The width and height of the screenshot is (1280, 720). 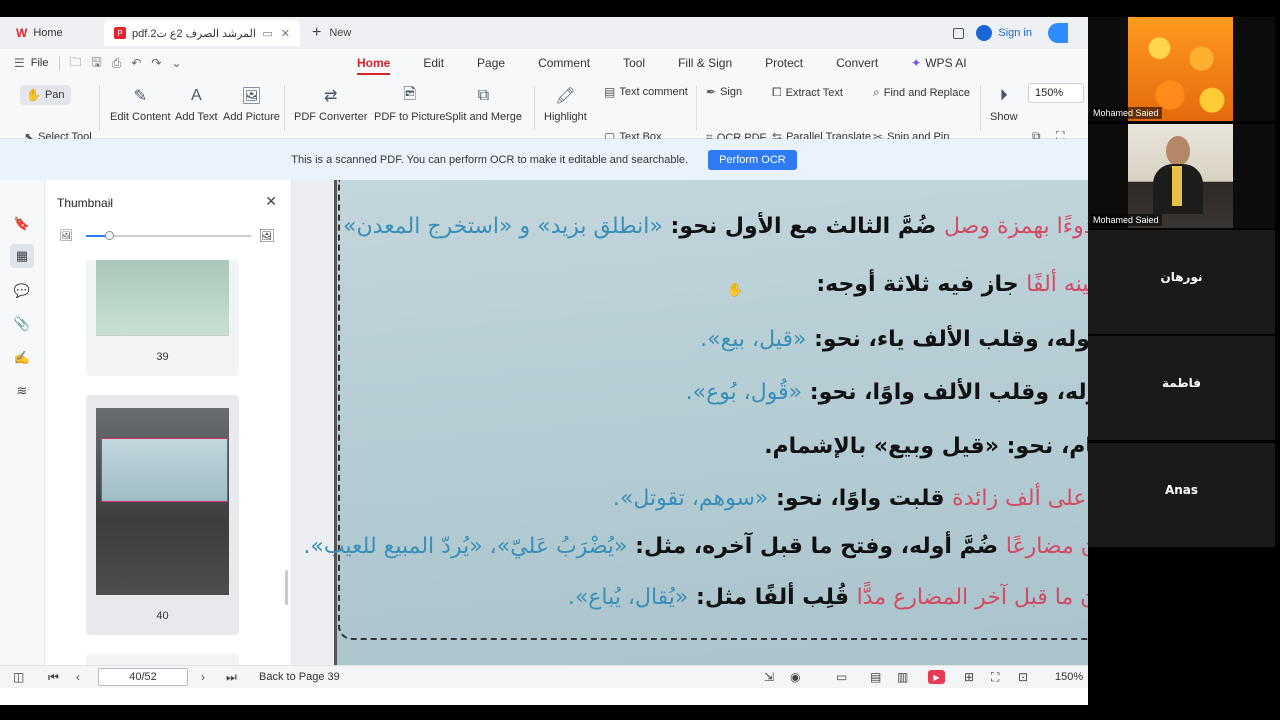 I want to click on single-page-icon: ▭, so click(x=841, y=677).